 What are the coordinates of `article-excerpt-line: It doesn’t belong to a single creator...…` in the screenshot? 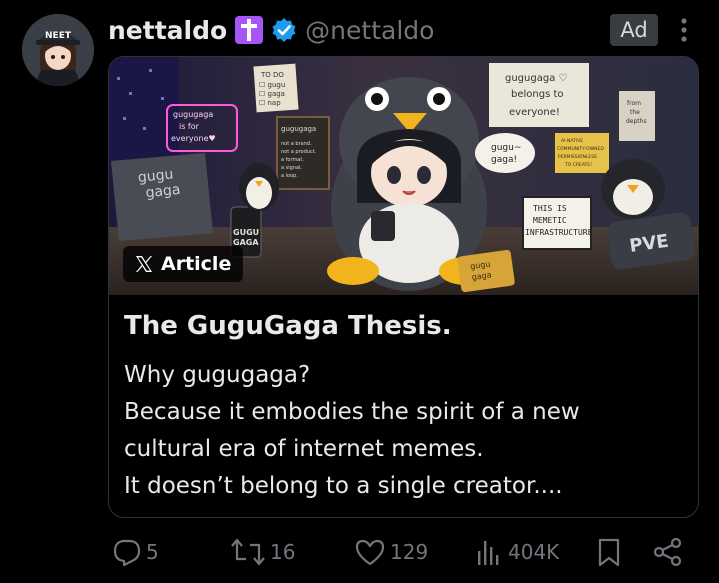 It's located at (343, 486).